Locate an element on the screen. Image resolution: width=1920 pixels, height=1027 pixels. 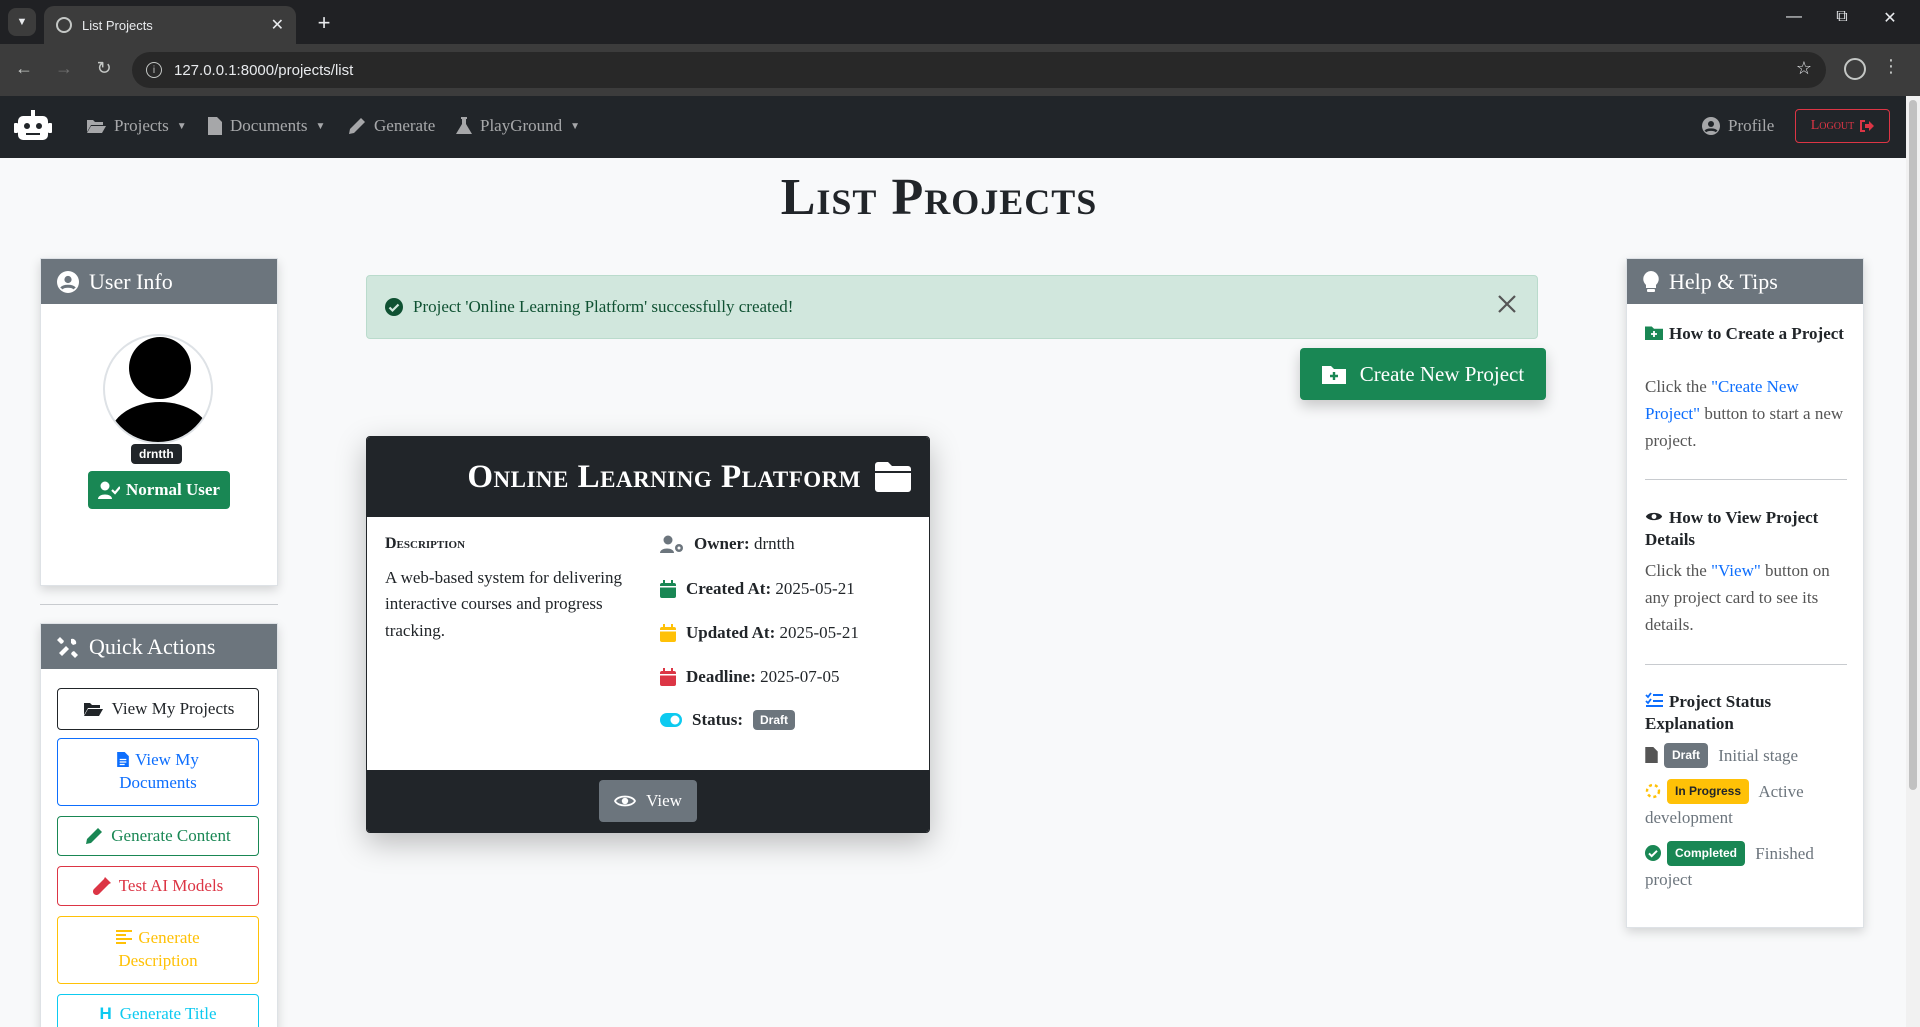
toggle-on-icon is located at coordinates (671, 720).